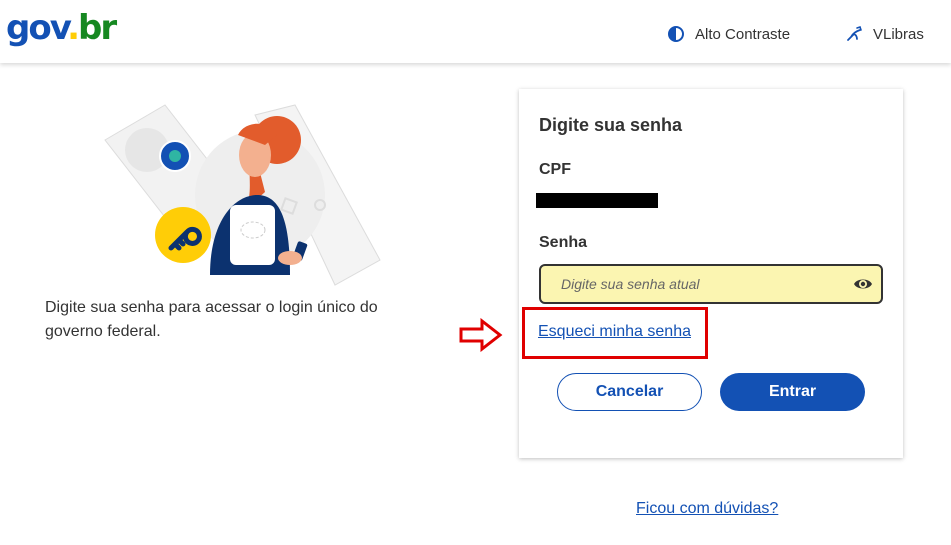 The width and height of the screenshot is (951, 545). Describe the element at coordinates (475, 31) in the screenshot. I see `top-header: gov.br Alto Contraste VLibras` at that location.